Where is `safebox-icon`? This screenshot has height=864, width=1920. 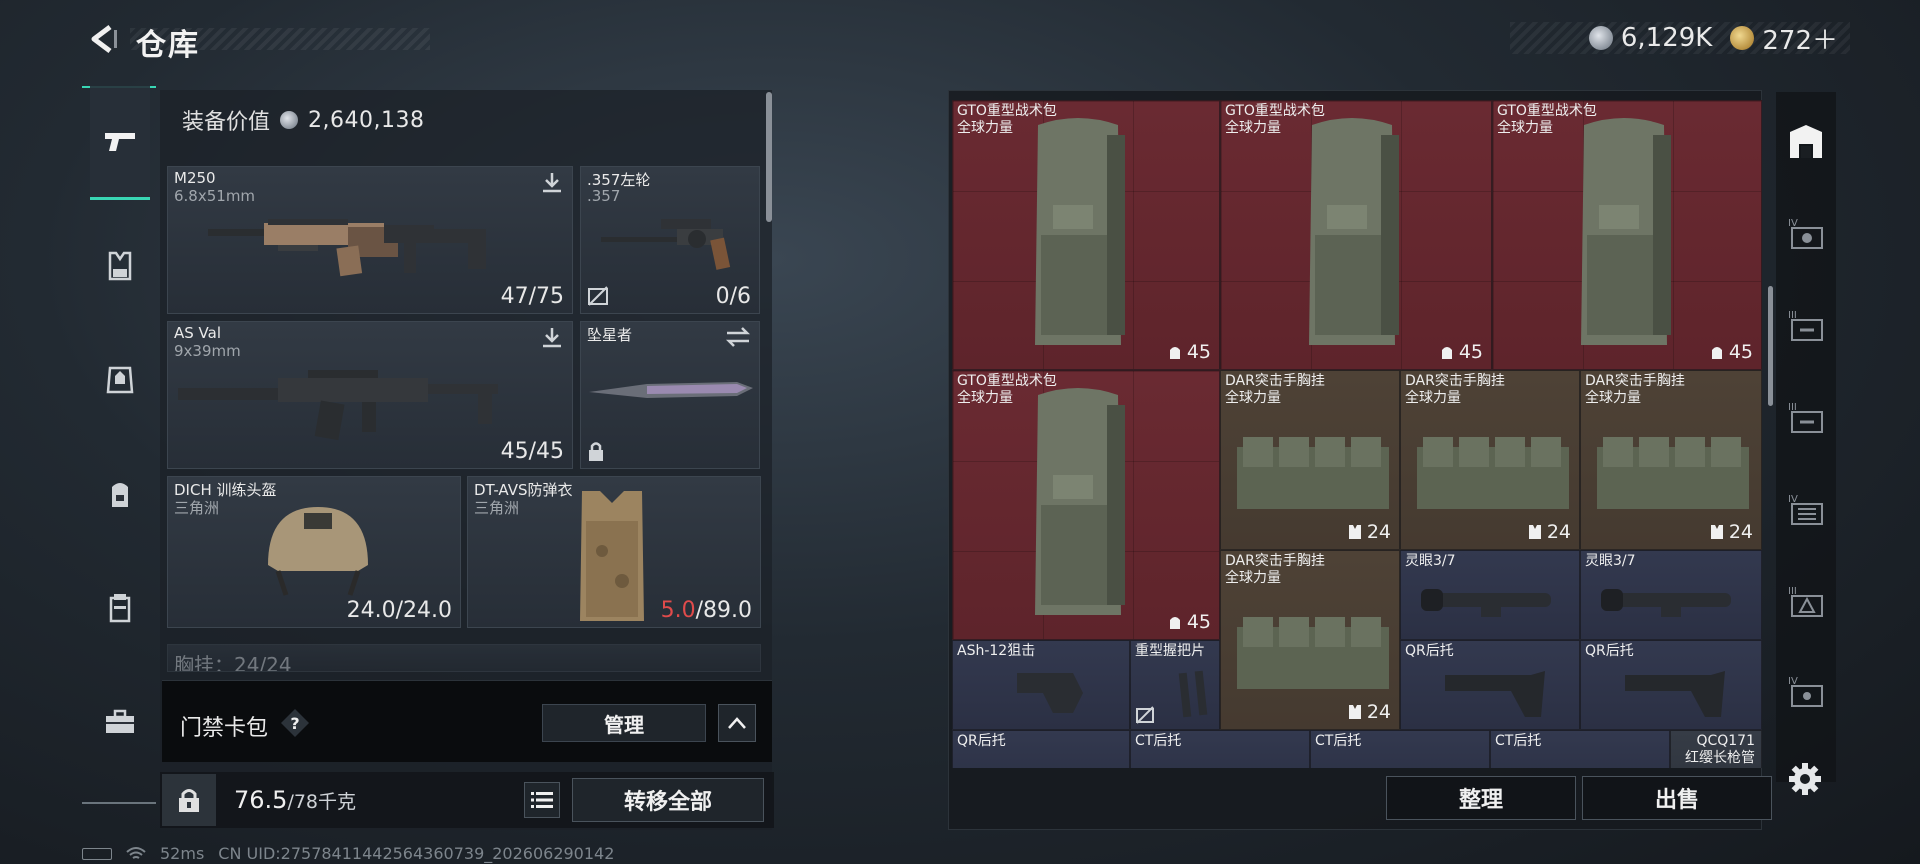
safebox-icon is located at coordinates (1806, 141).